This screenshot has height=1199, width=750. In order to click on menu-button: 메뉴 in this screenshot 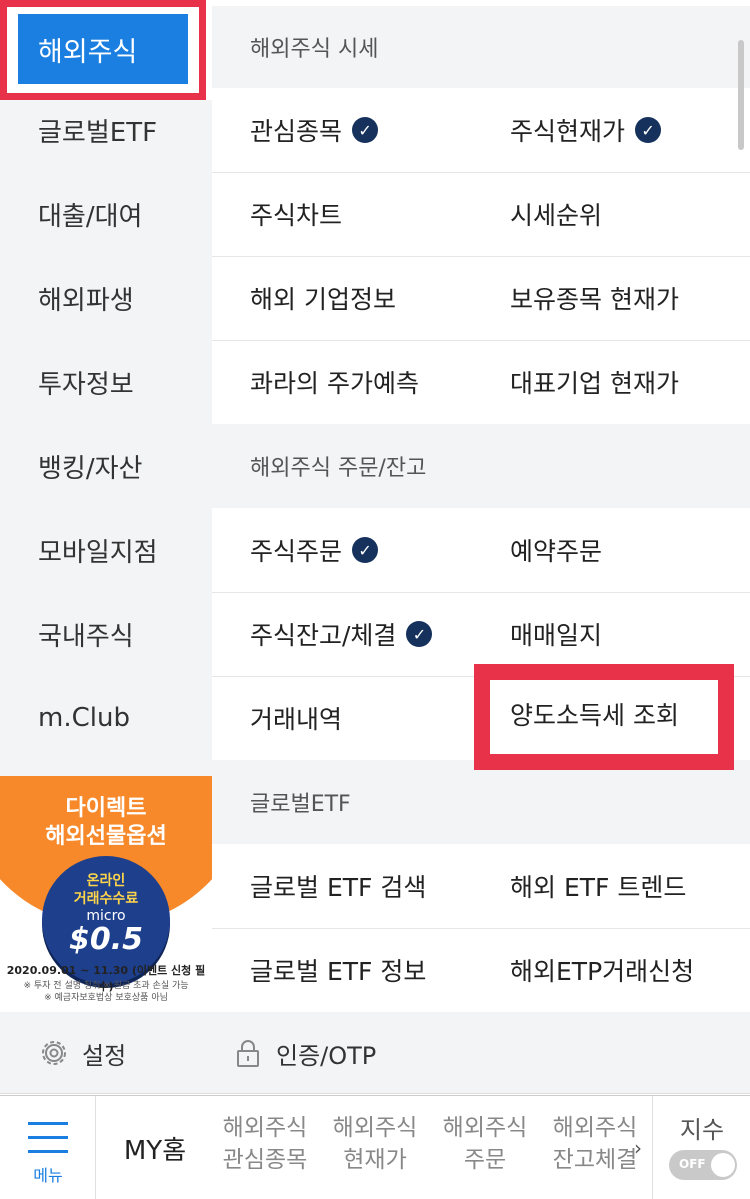, I will do `click(48, 1147)`.